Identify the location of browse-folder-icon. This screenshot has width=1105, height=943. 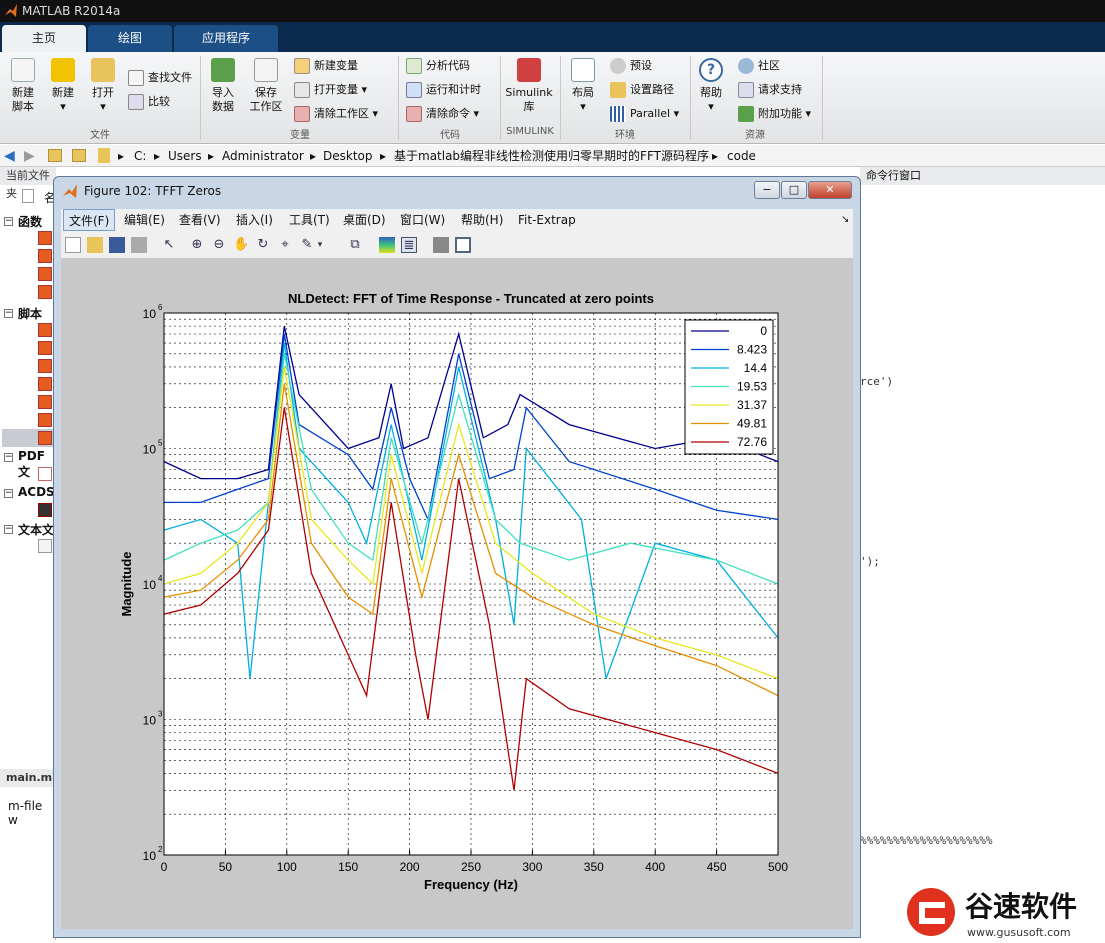
(79, 155).